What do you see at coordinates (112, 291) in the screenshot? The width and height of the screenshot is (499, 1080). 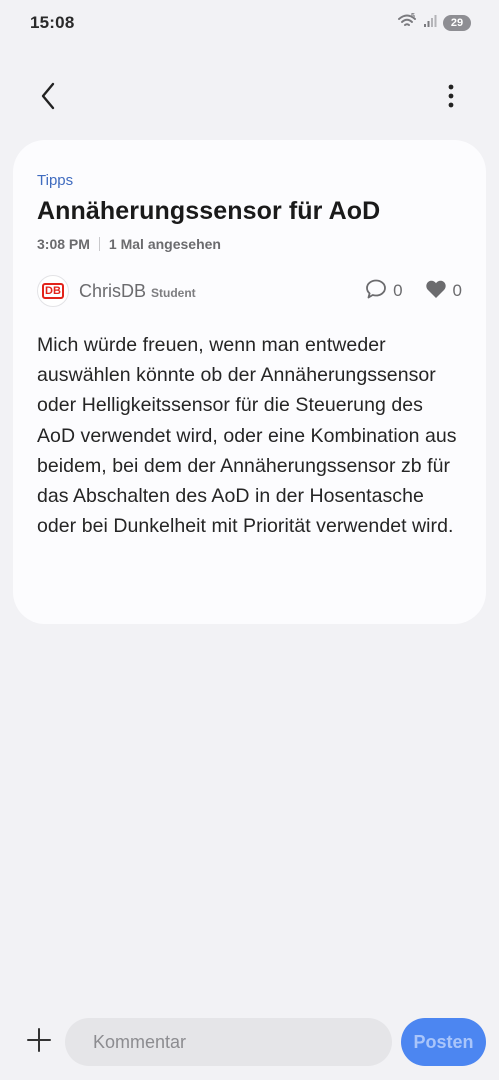 I see `author-name: ChrisDB` at bounding box center [112, 291].